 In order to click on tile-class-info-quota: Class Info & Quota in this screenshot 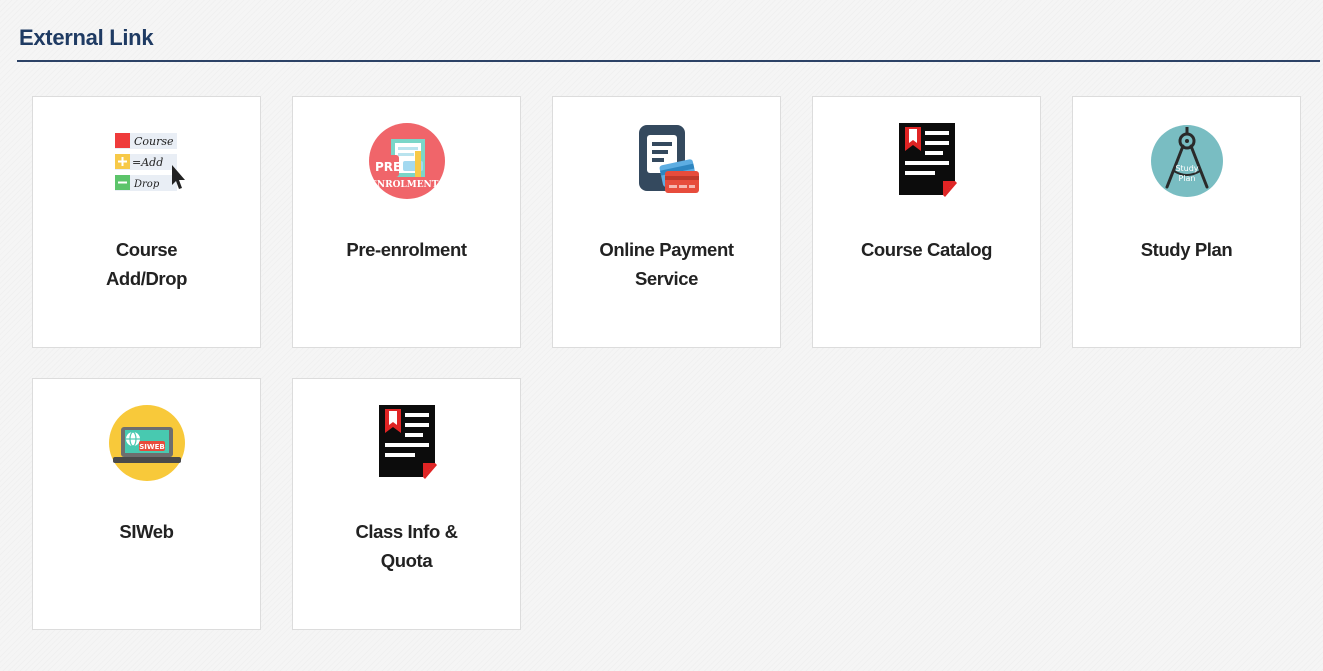, I will do `click(406, 504)`.